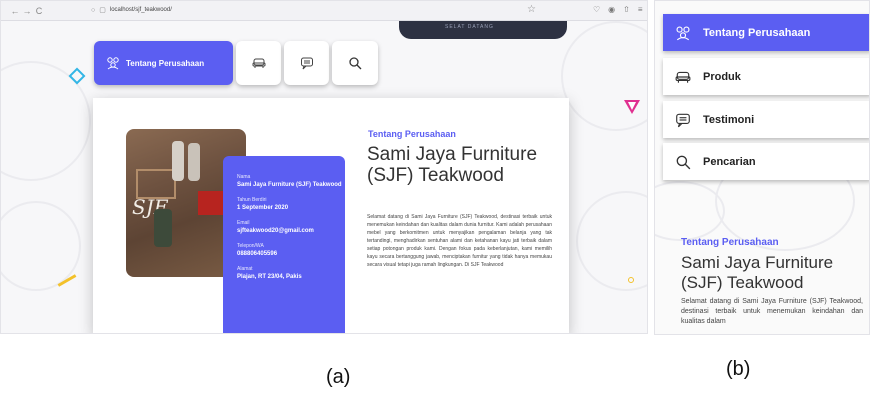 The width and height of the screenshot is (870, 394). What do you see at coordinates (252, 200) in the screenshot?
I see `info-label: Tahun Berdiri` at bounding box center [252, 200].